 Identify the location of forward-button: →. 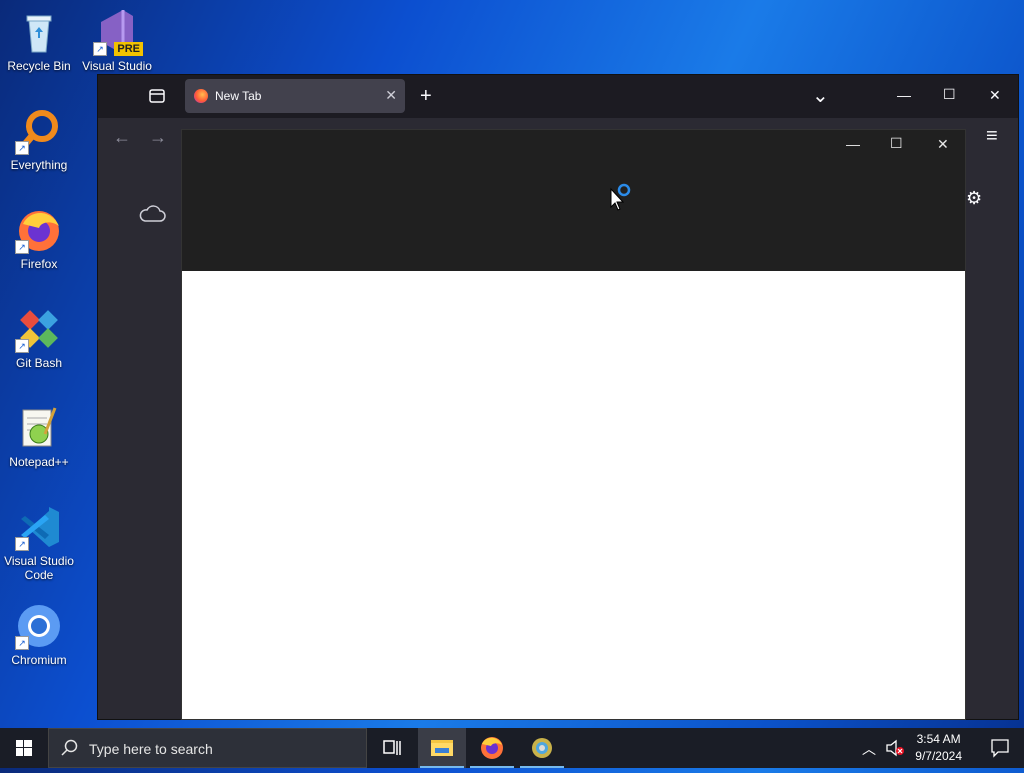
(158, 137).